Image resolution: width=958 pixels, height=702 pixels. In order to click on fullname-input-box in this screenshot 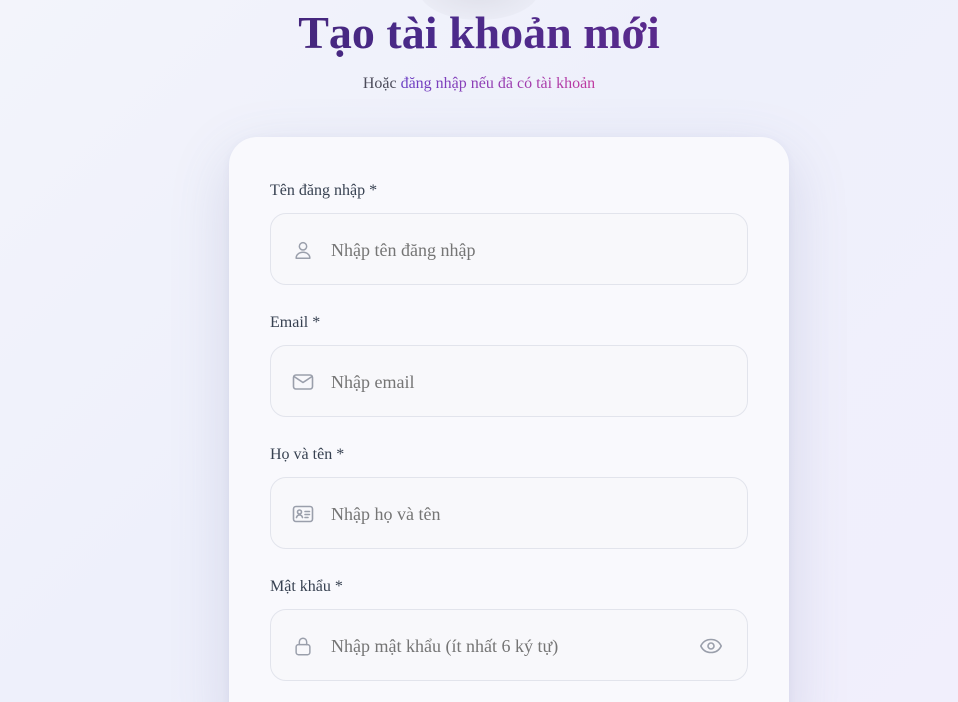, I will do `click(509, 513)`.